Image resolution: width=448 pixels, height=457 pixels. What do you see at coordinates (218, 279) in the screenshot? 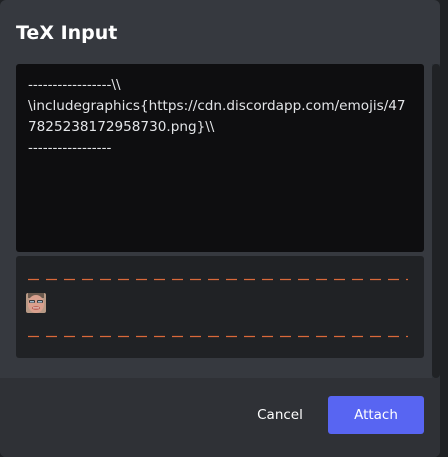
I see `preview-dashed-rule-top` at bounding box center [218, 279].